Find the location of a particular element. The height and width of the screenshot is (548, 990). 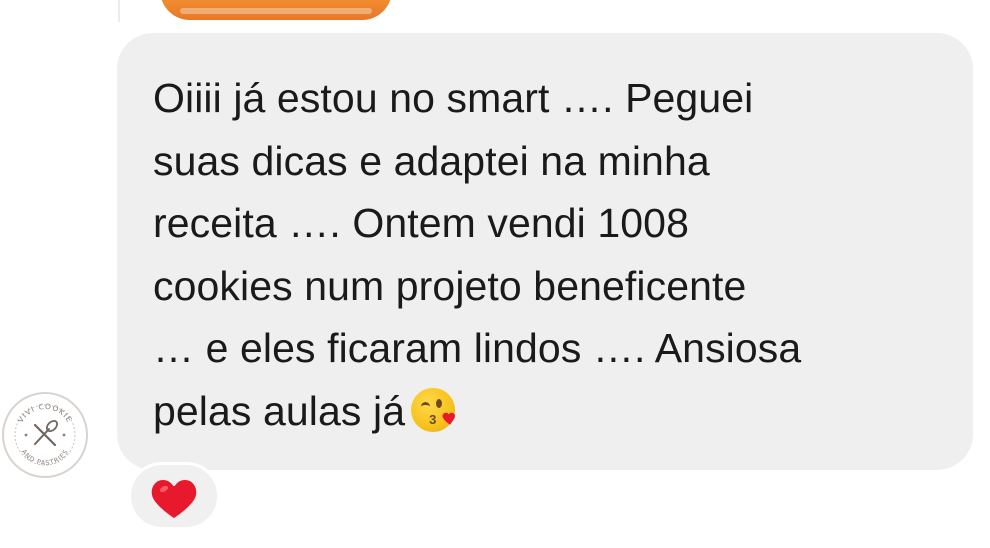

previous-message-image is located at coordinates (276, 10).